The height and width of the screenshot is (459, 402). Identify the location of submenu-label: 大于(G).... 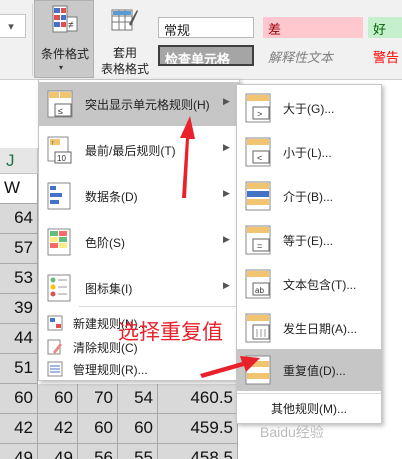
(309, 109).